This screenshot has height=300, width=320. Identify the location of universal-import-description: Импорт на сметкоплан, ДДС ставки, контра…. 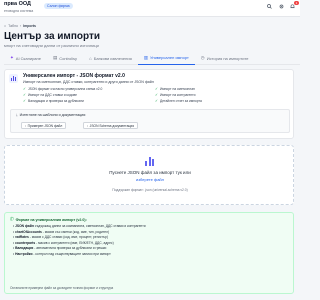
(88, 82).